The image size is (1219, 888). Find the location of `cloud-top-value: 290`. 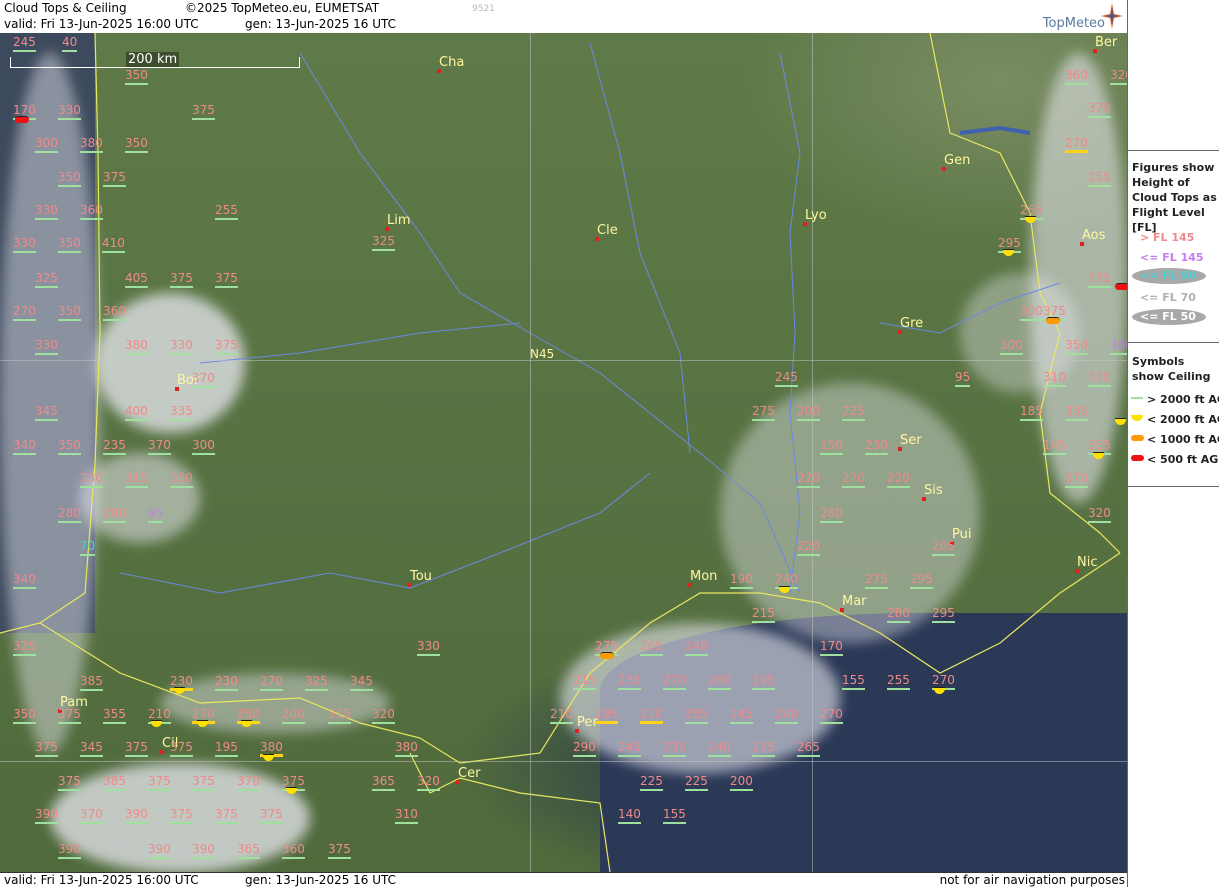

cloud-top-value: 290 is located at coordinates (114, 514).